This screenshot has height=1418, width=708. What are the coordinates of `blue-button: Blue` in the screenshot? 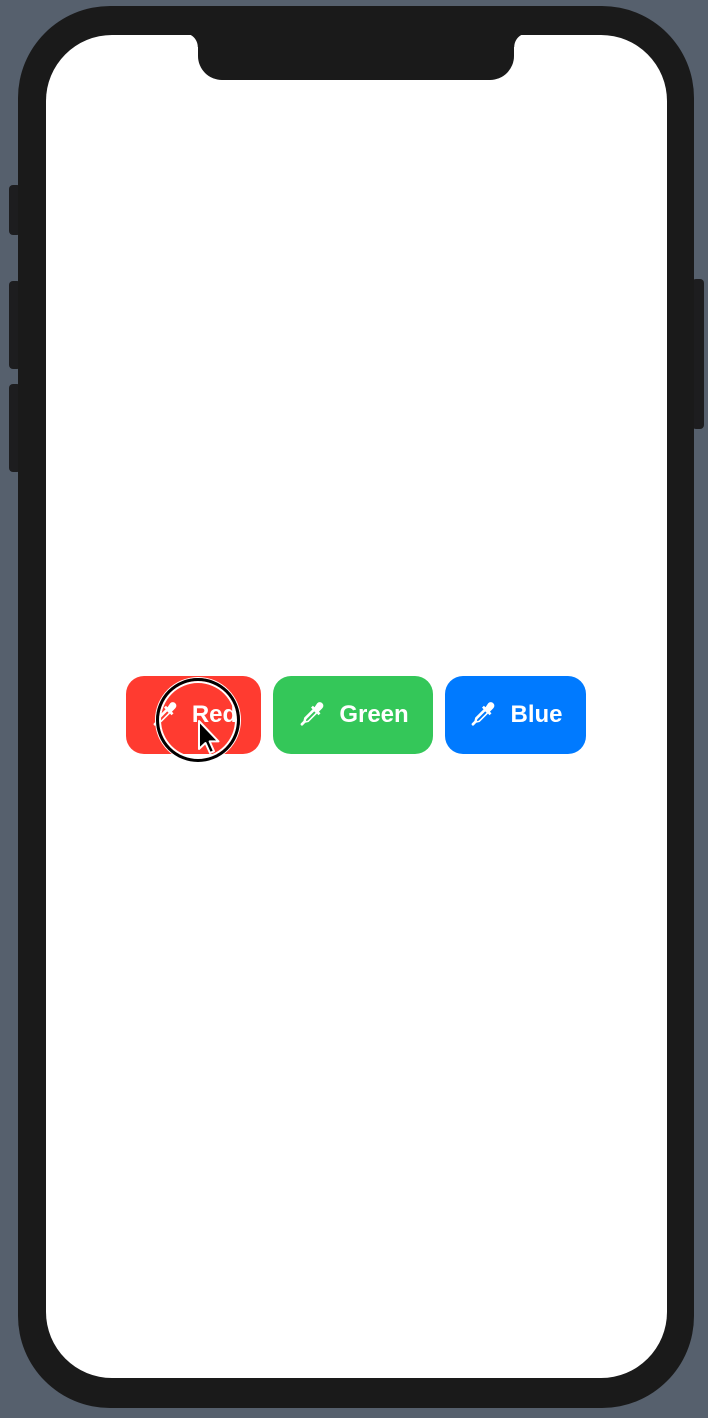 It's located at (515, 715).